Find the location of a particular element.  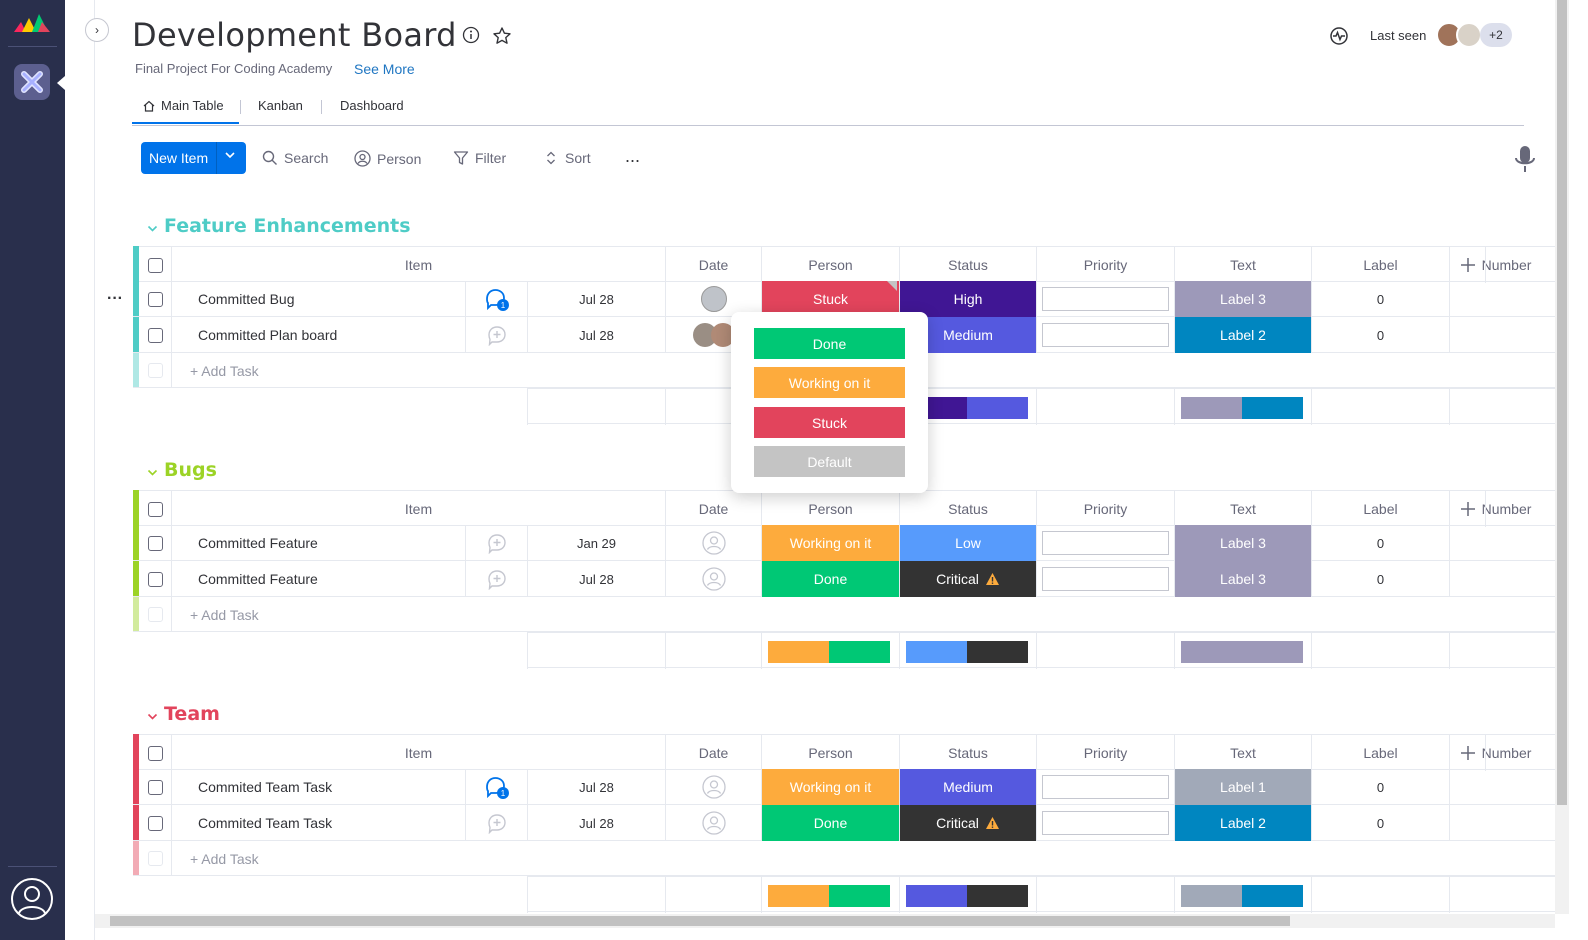

person-filter-button: Person is located at coordinates (387, 158).